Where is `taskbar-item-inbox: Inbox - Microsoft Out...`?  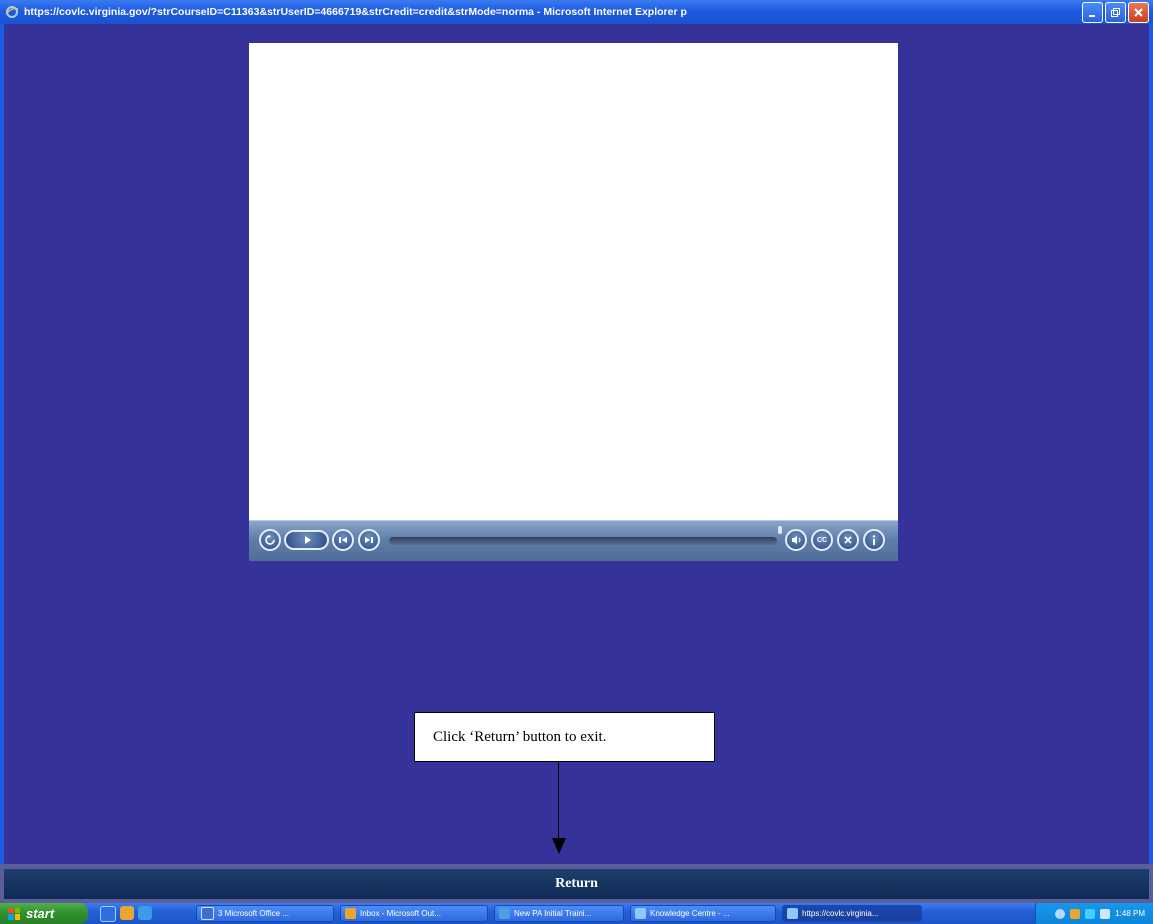 taskbar-item-inbox: Inbox - Microsoft Out... is located at coordinates (414, 913).